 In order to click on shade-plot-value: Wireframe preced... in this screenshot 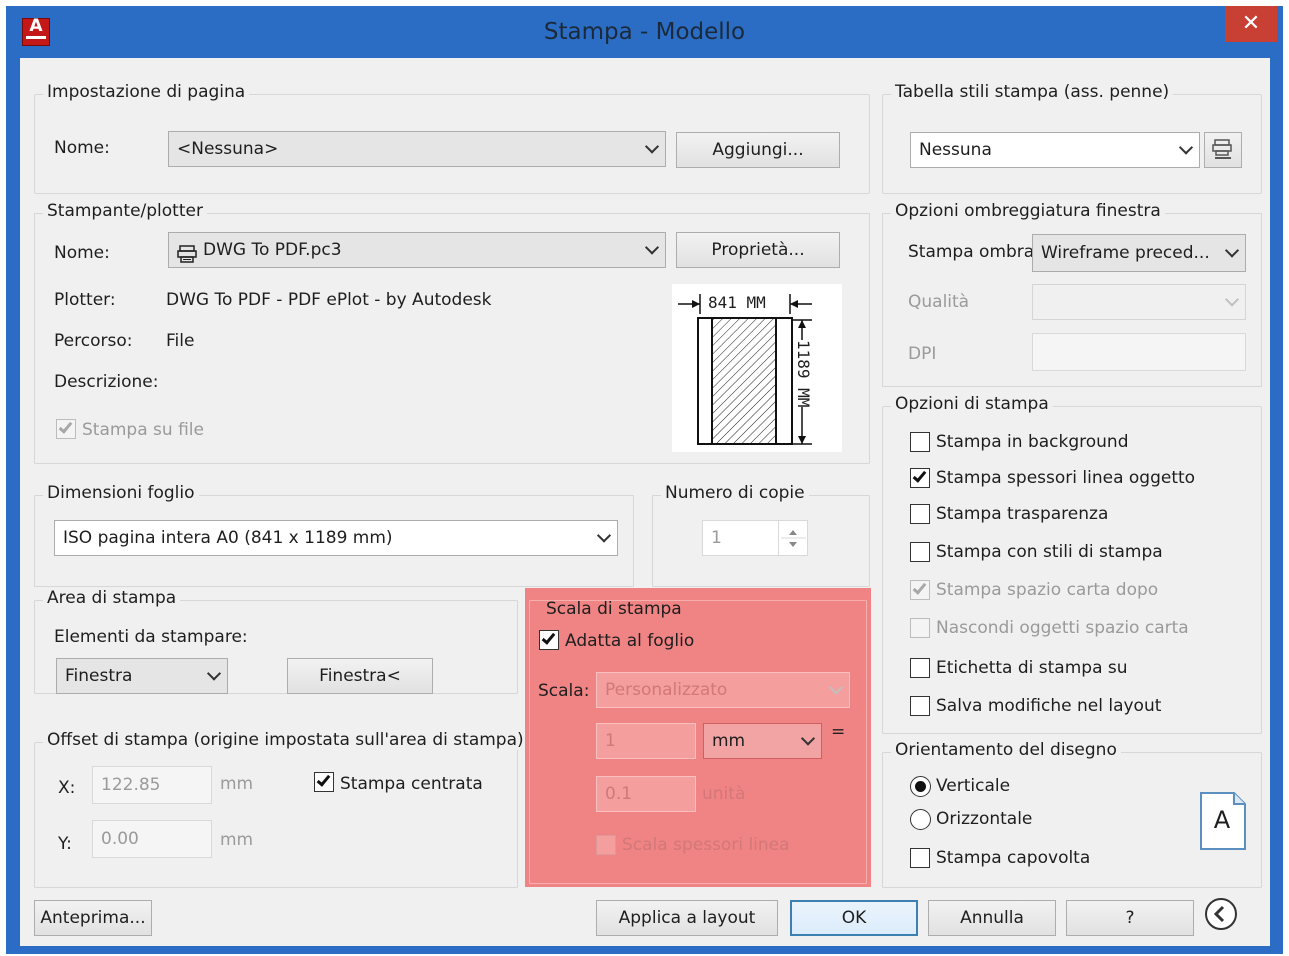, I will do `click(1125, 253)`.